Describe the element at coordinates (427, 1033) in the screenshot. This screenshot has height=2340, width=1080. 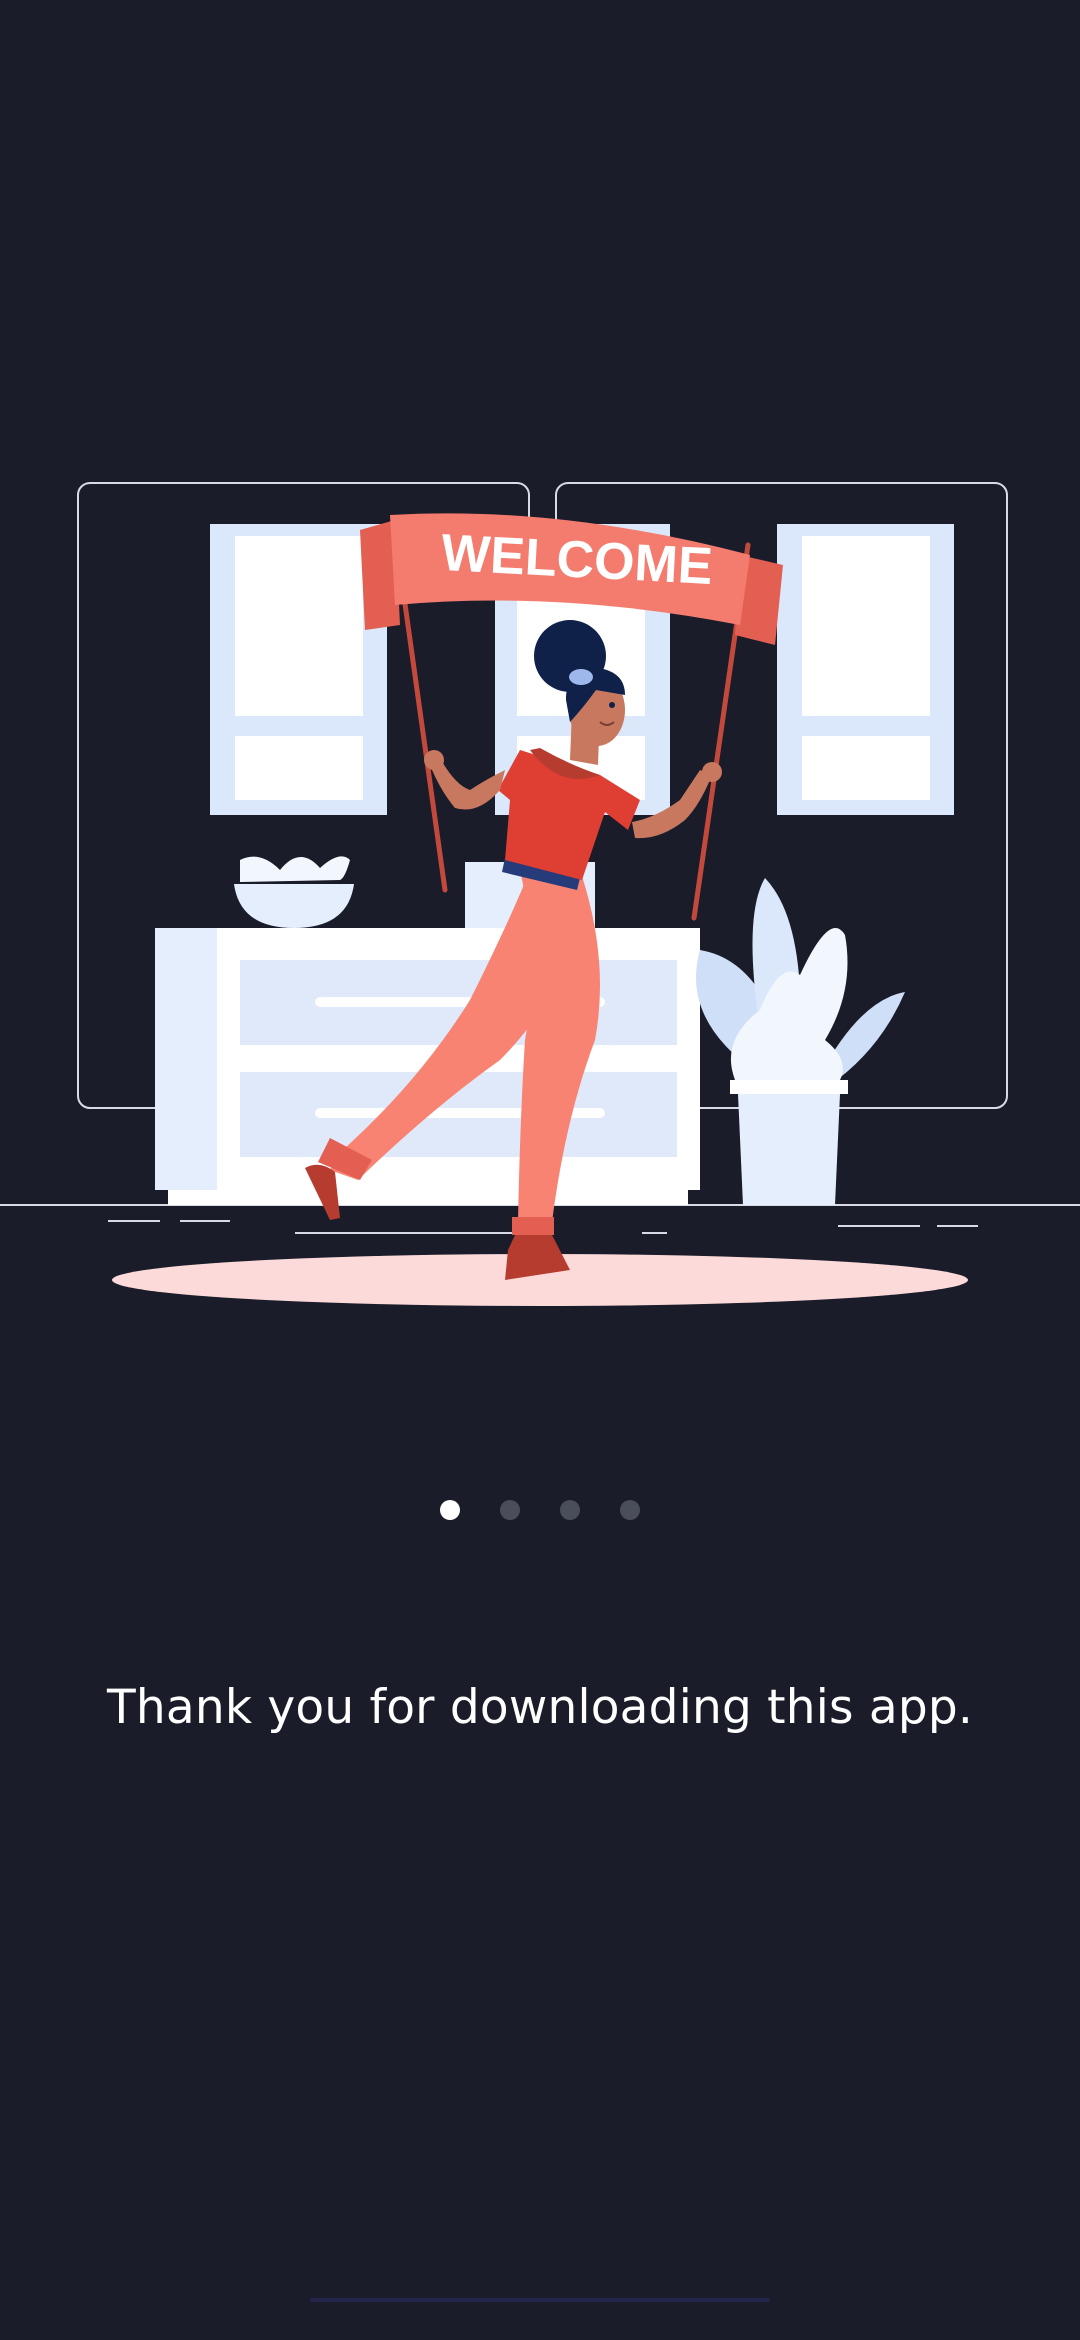
I see `dresser` at that location.